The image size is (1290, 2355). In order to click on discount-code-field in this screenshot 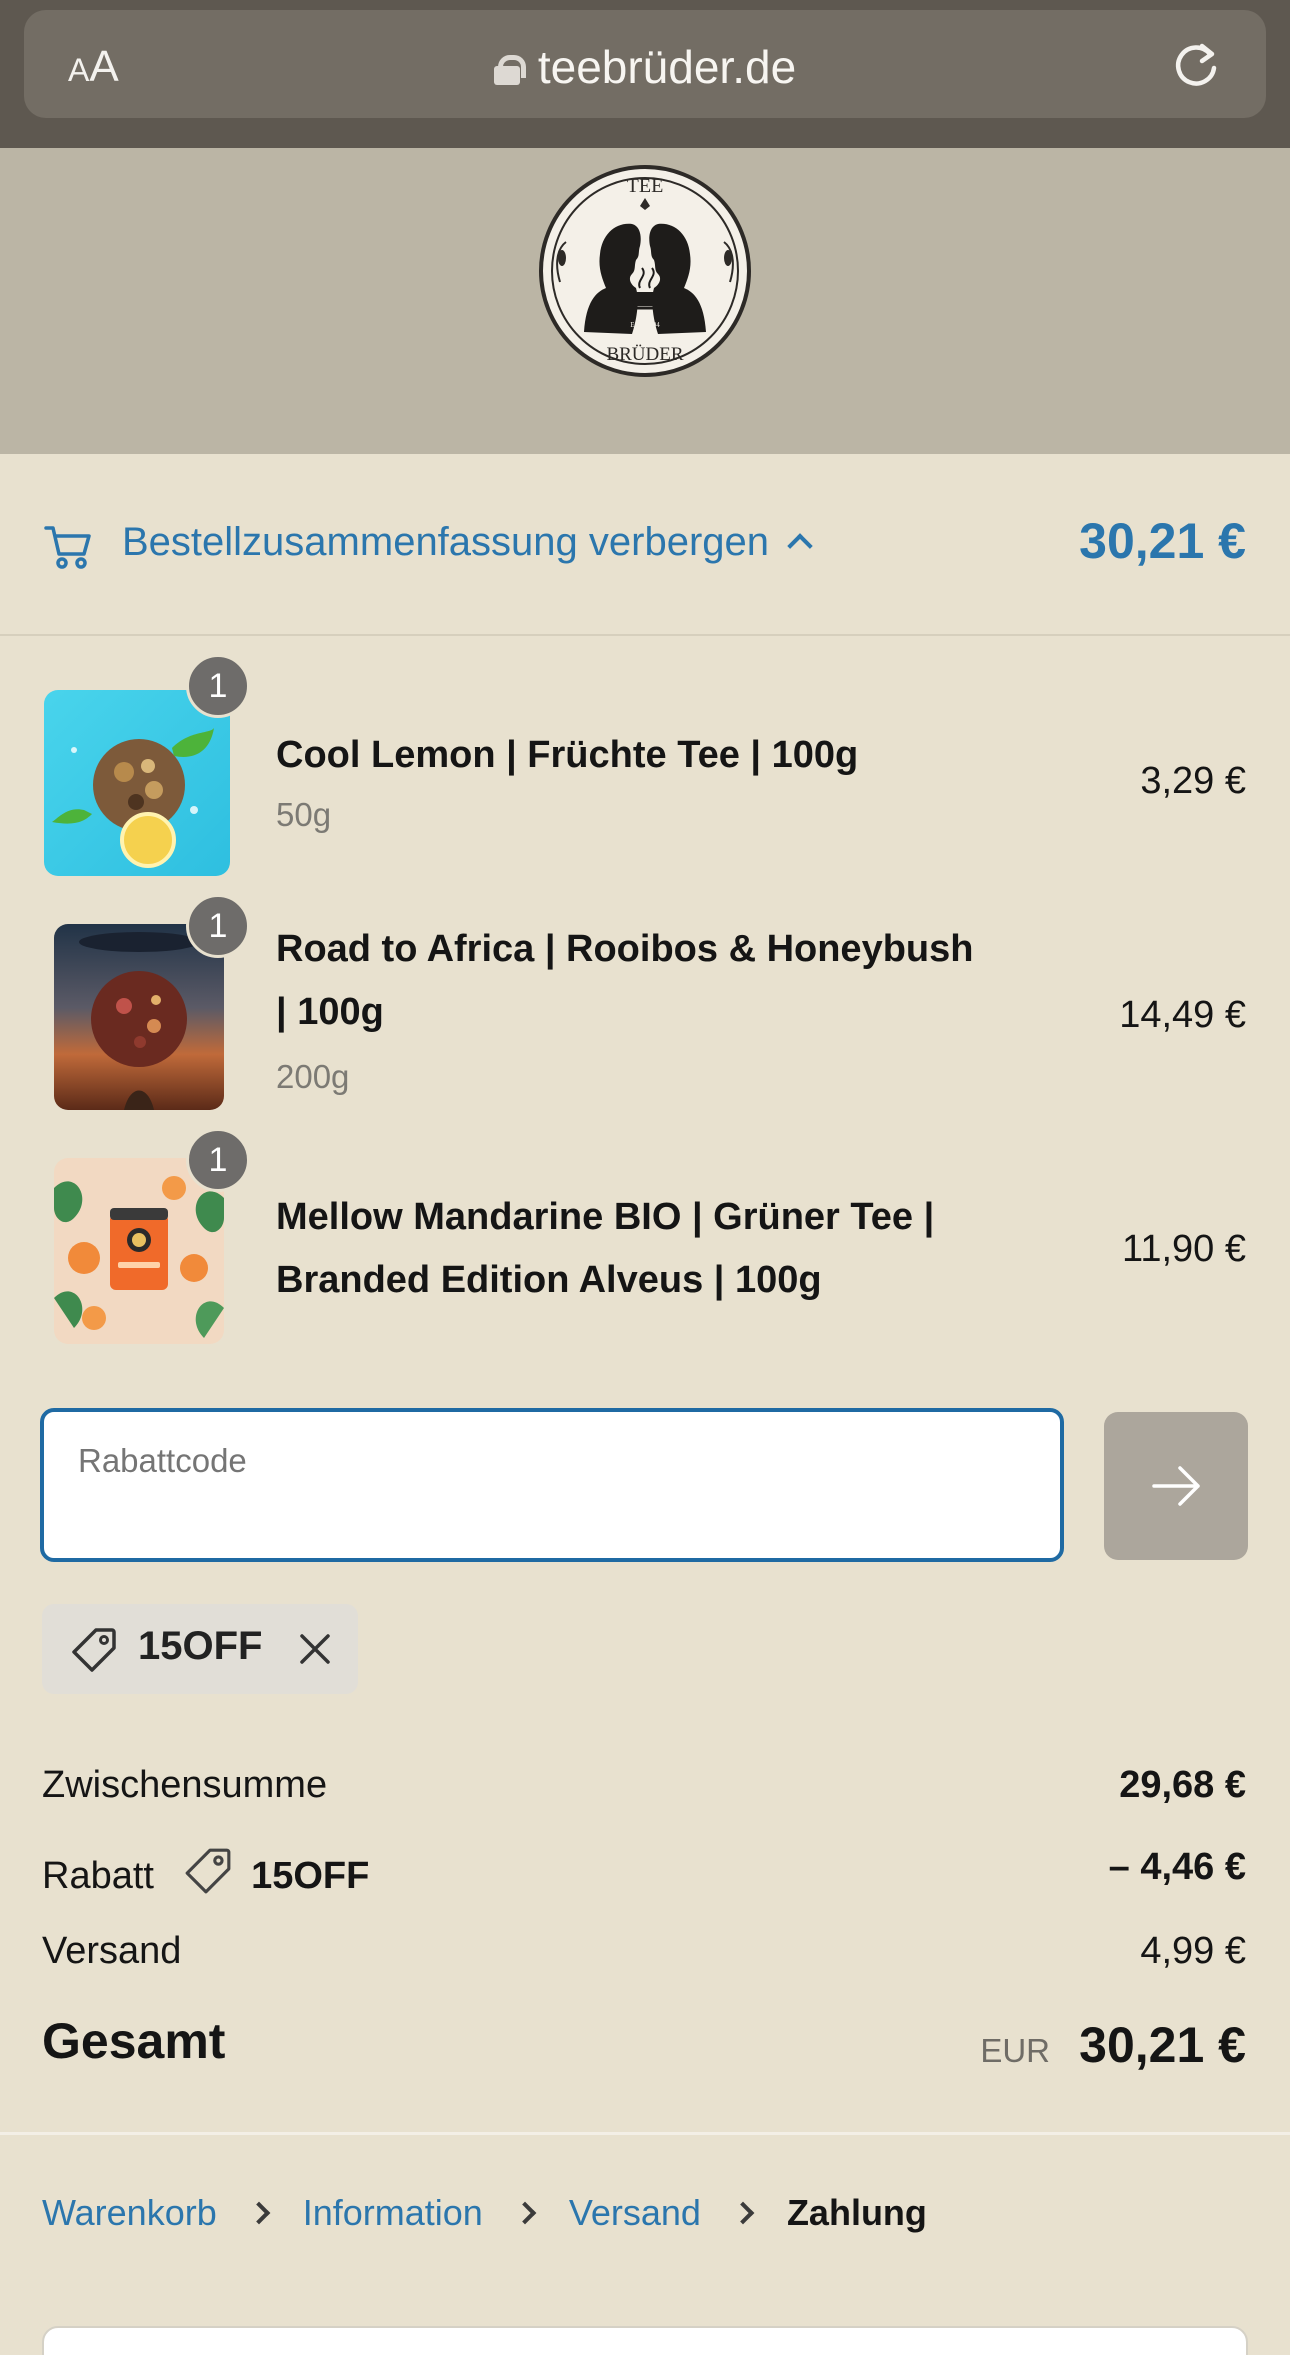, I will do `click(552, 1485)`.